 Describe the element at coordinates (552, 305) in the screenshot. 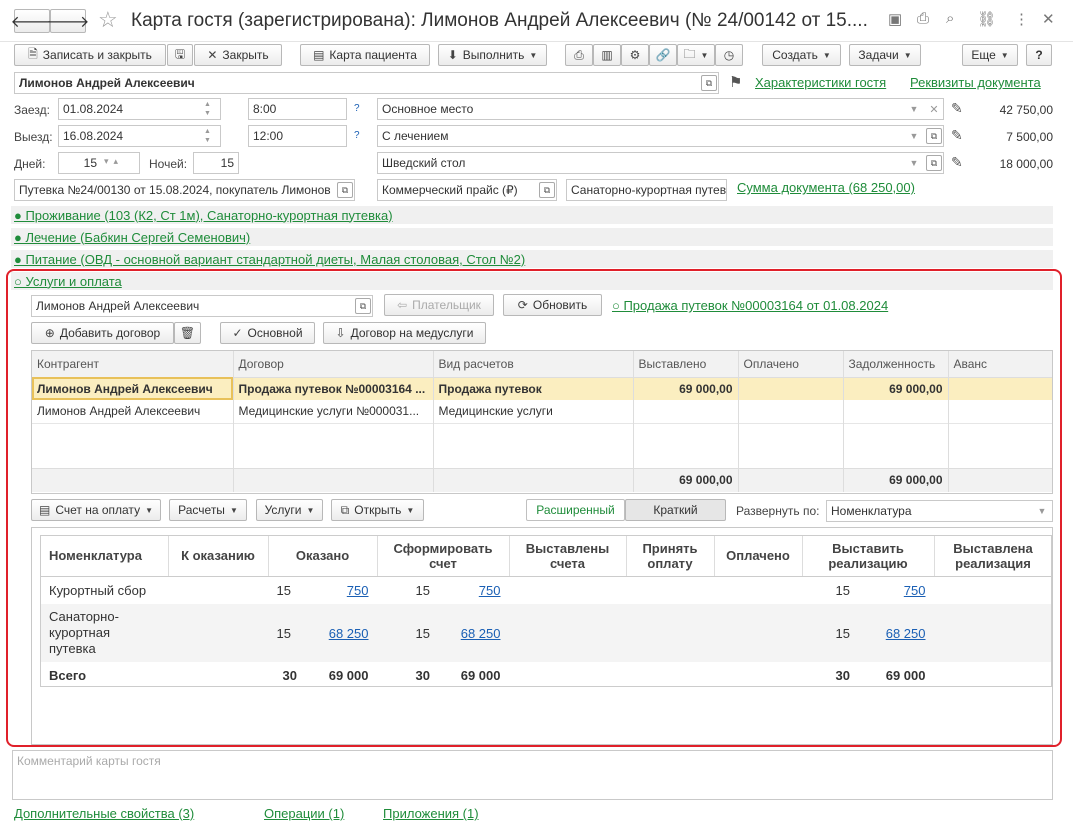

I see `refresh-button: ⟳ Обновить` at that location.